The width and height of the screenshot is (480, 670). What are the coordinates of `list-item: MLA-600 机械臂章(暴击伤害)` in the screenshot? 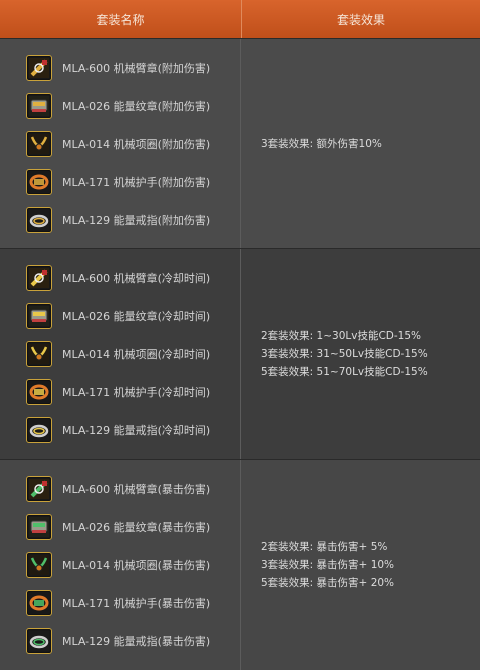 It's located at (120, 489).